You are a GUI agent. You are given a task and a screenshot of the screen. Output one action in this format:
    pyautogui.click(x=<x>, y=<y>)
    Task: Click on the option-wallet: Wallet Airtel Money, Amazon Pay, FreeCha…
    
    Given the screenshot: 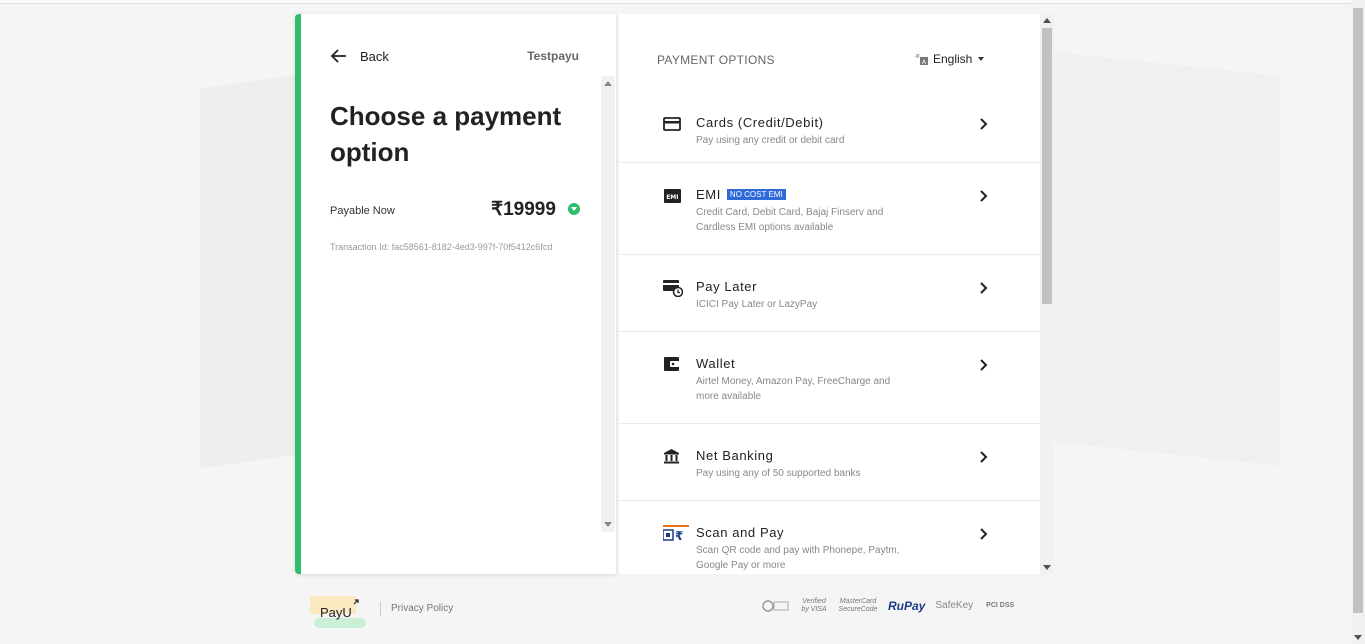 What is the action you would take?
    pyautogui.click(x=829, y=378)
    